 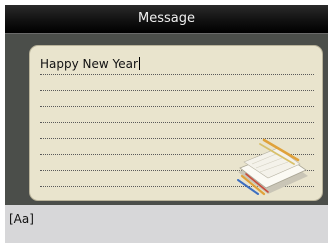 I want to click on message-text-line: Happy New Year, so click(x=90, y=64).